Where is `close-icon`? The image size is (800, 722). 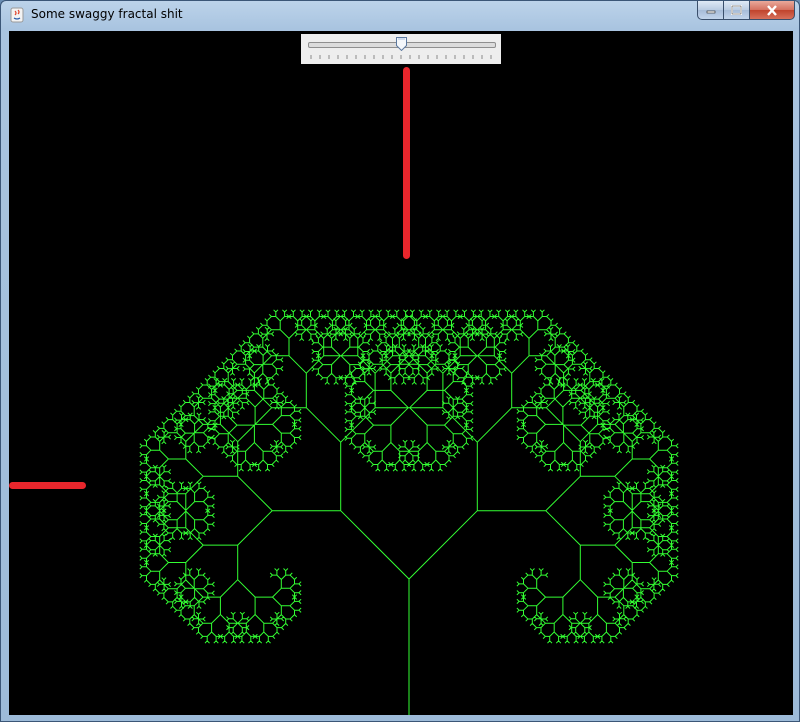
close-icon is located at coordinates (772, 10).